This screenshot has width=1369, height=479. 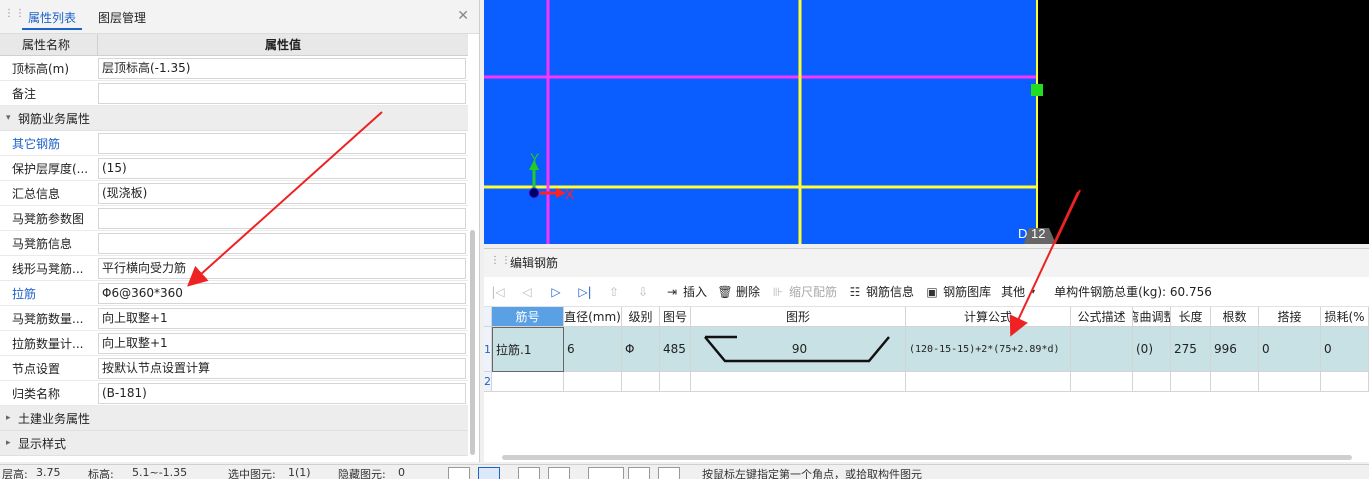 I want to click on first-button: |◁, so click(x=499, y=292).